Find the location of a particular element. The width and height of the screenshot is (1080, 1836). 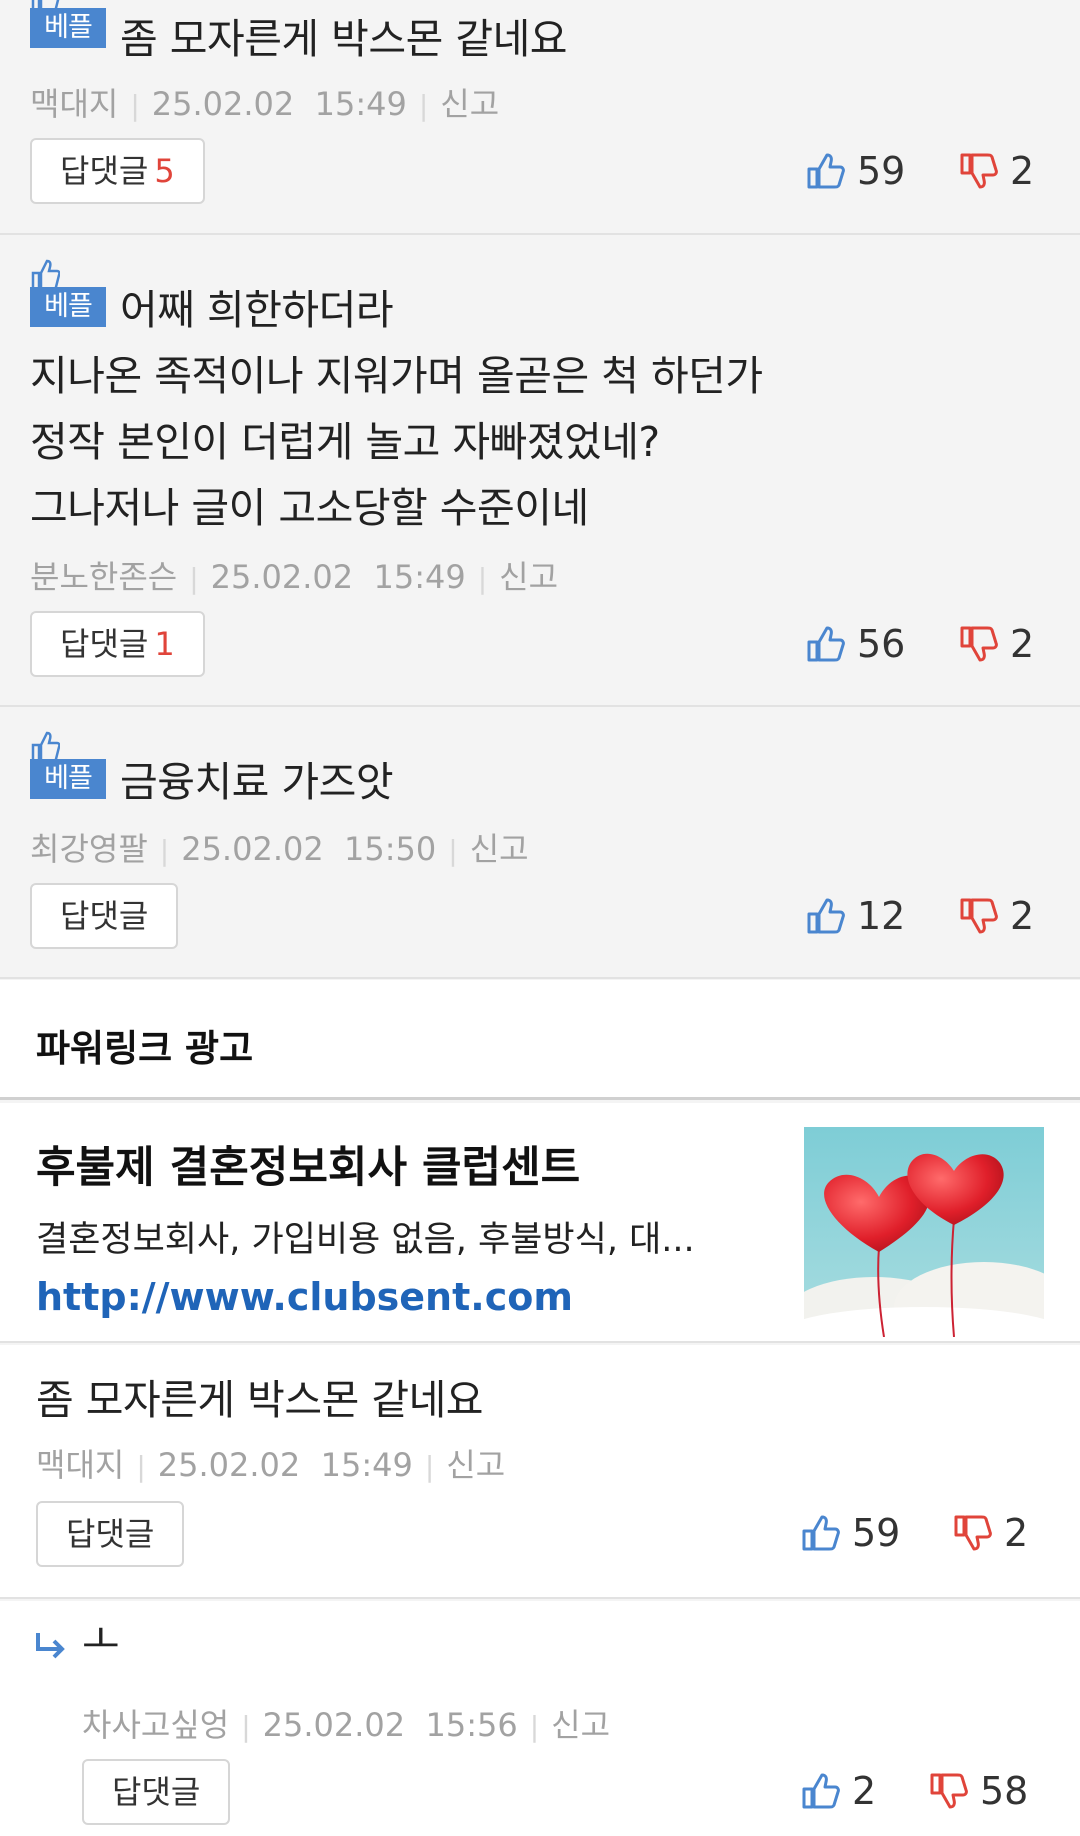

ad-url-link: http://www.clubsent.com is located at coordinates (304, 1297).